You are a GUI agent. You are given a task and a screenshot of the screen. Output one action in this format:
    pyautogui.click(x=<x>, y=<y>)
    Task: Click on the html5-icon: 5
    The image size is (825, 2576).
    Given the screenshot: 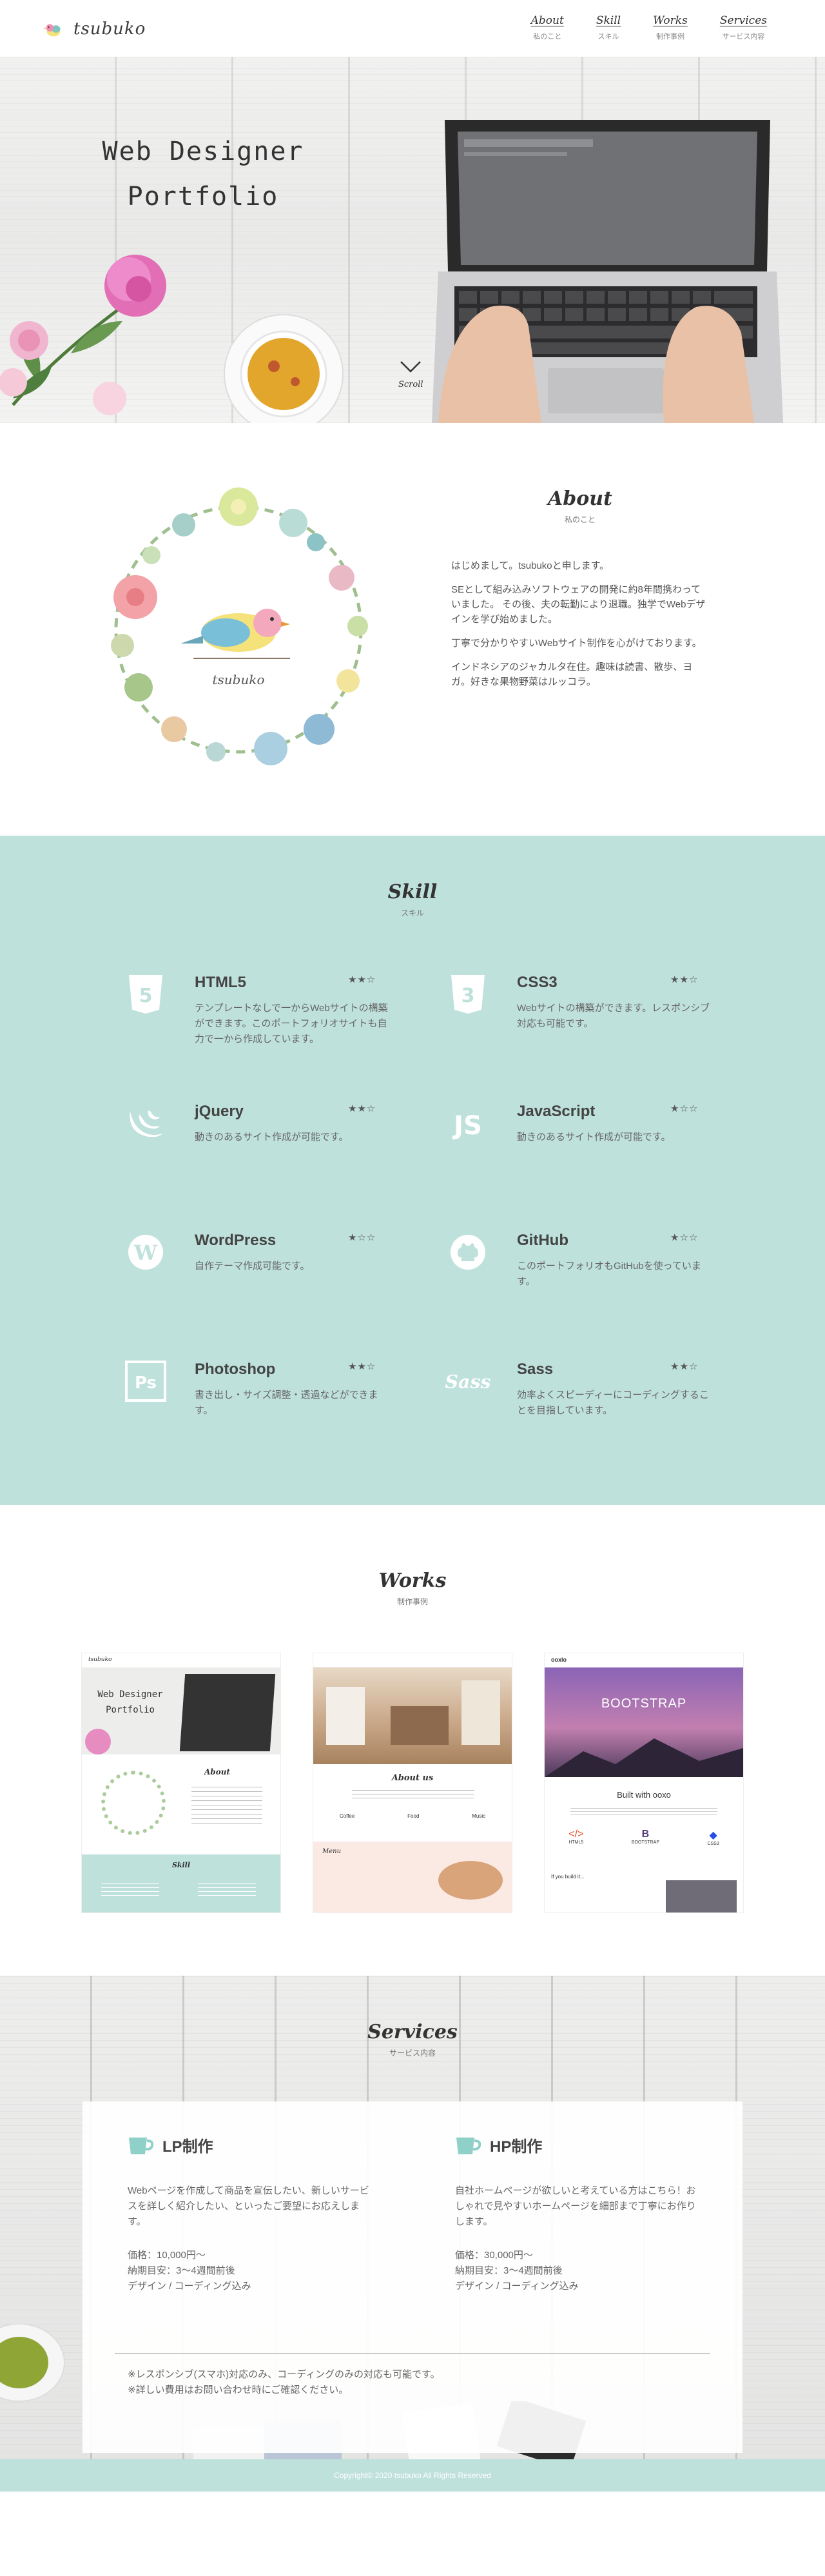 What is the action you would take?
    pyautogui.click(x=145, y=994)
    